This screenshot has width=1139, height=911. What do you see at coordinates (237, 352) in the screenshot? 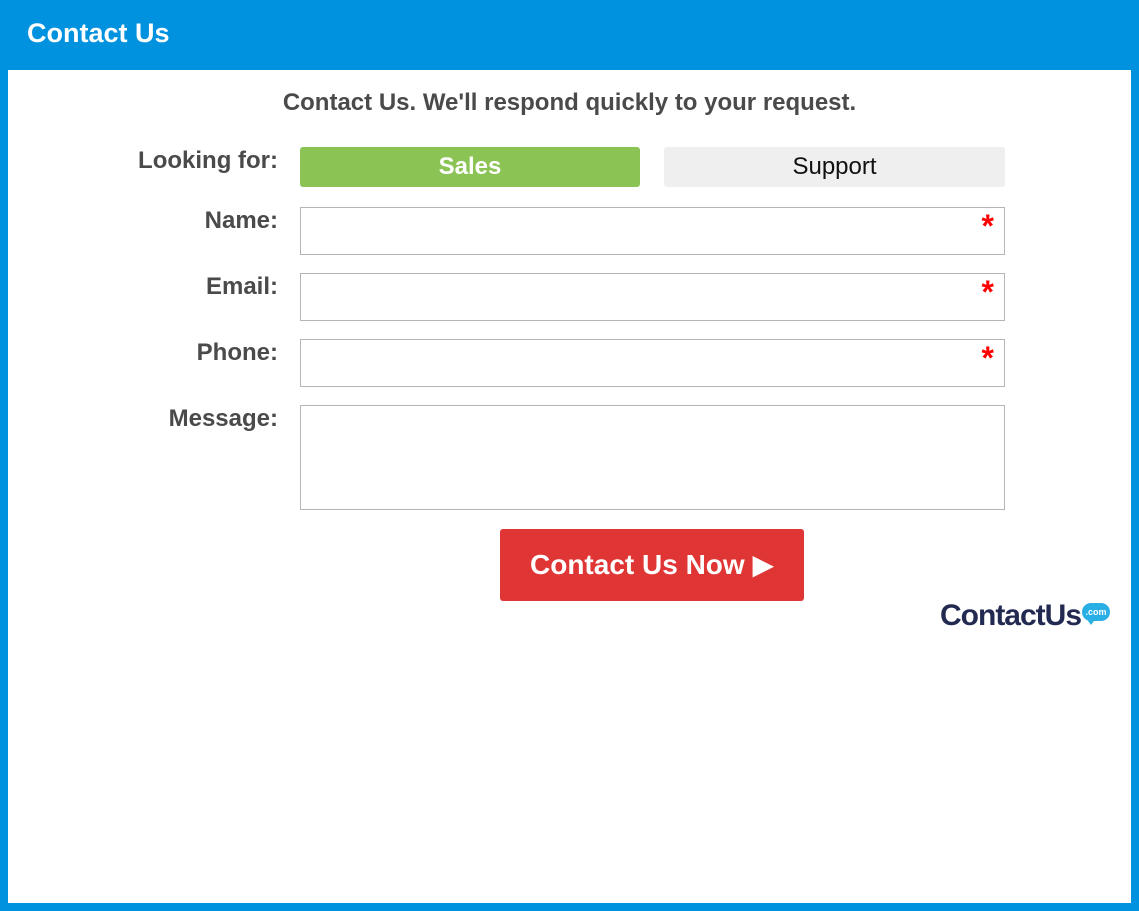
I see `phone-label: Phone:` at bounding box center [237, 352].